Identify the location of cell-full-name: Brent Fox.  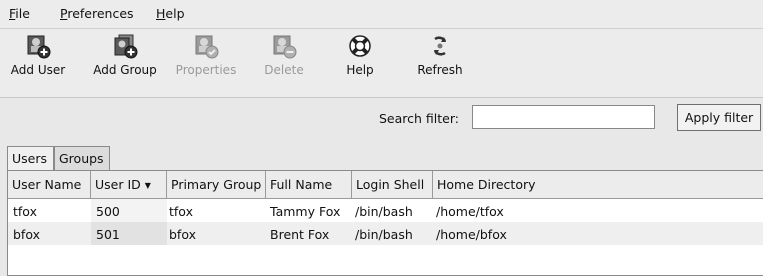
(300, 234).